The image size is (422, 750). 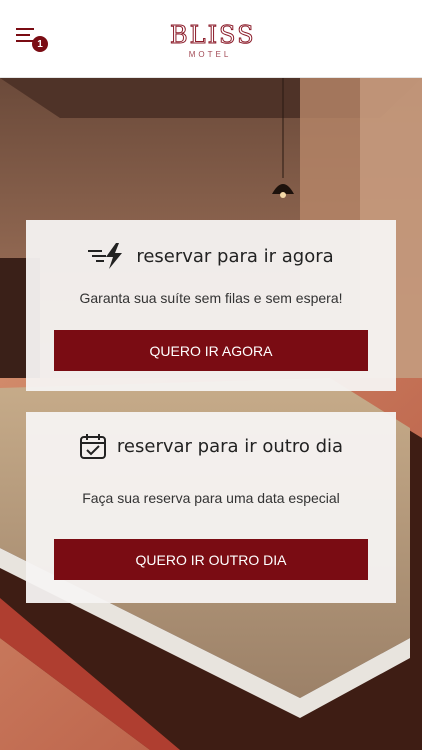 I want to click on reserve-now-button: QUERO IR AGORA, so click(x=211, y=350).